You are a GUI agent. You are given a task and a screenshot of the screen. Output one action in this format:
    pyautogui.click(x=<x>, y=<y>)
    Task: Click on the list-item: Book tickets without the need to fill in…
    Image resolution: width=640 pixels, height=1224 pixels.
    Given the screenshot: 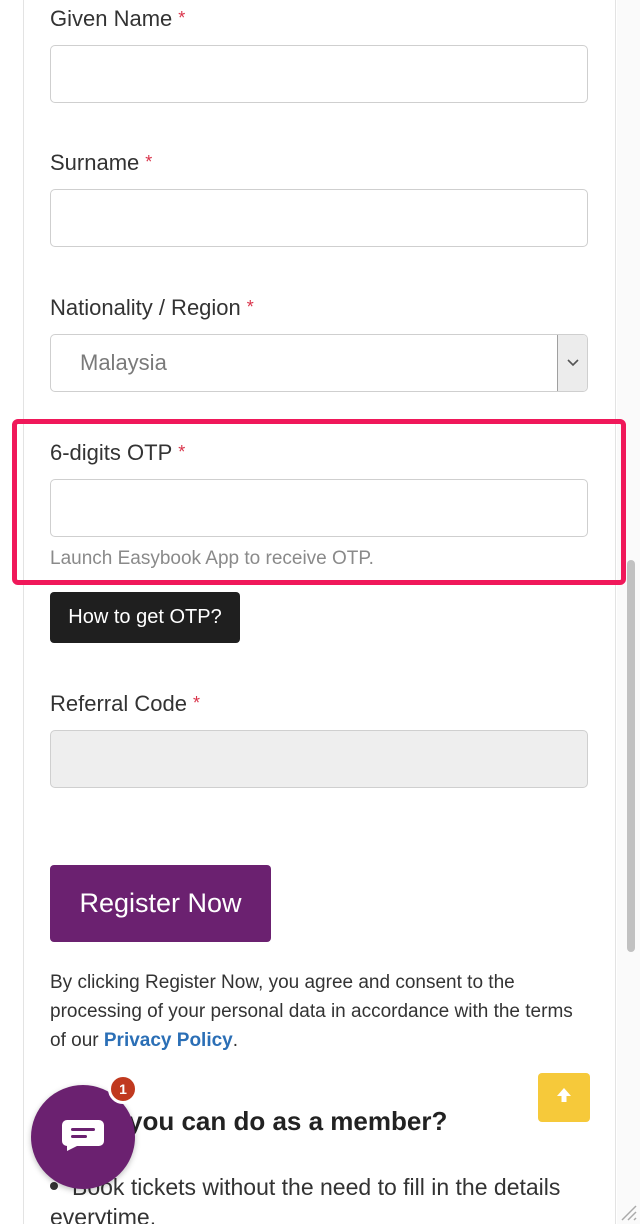 What is the action you would take?
    pyautogui.click(x=305, y=1199)
    